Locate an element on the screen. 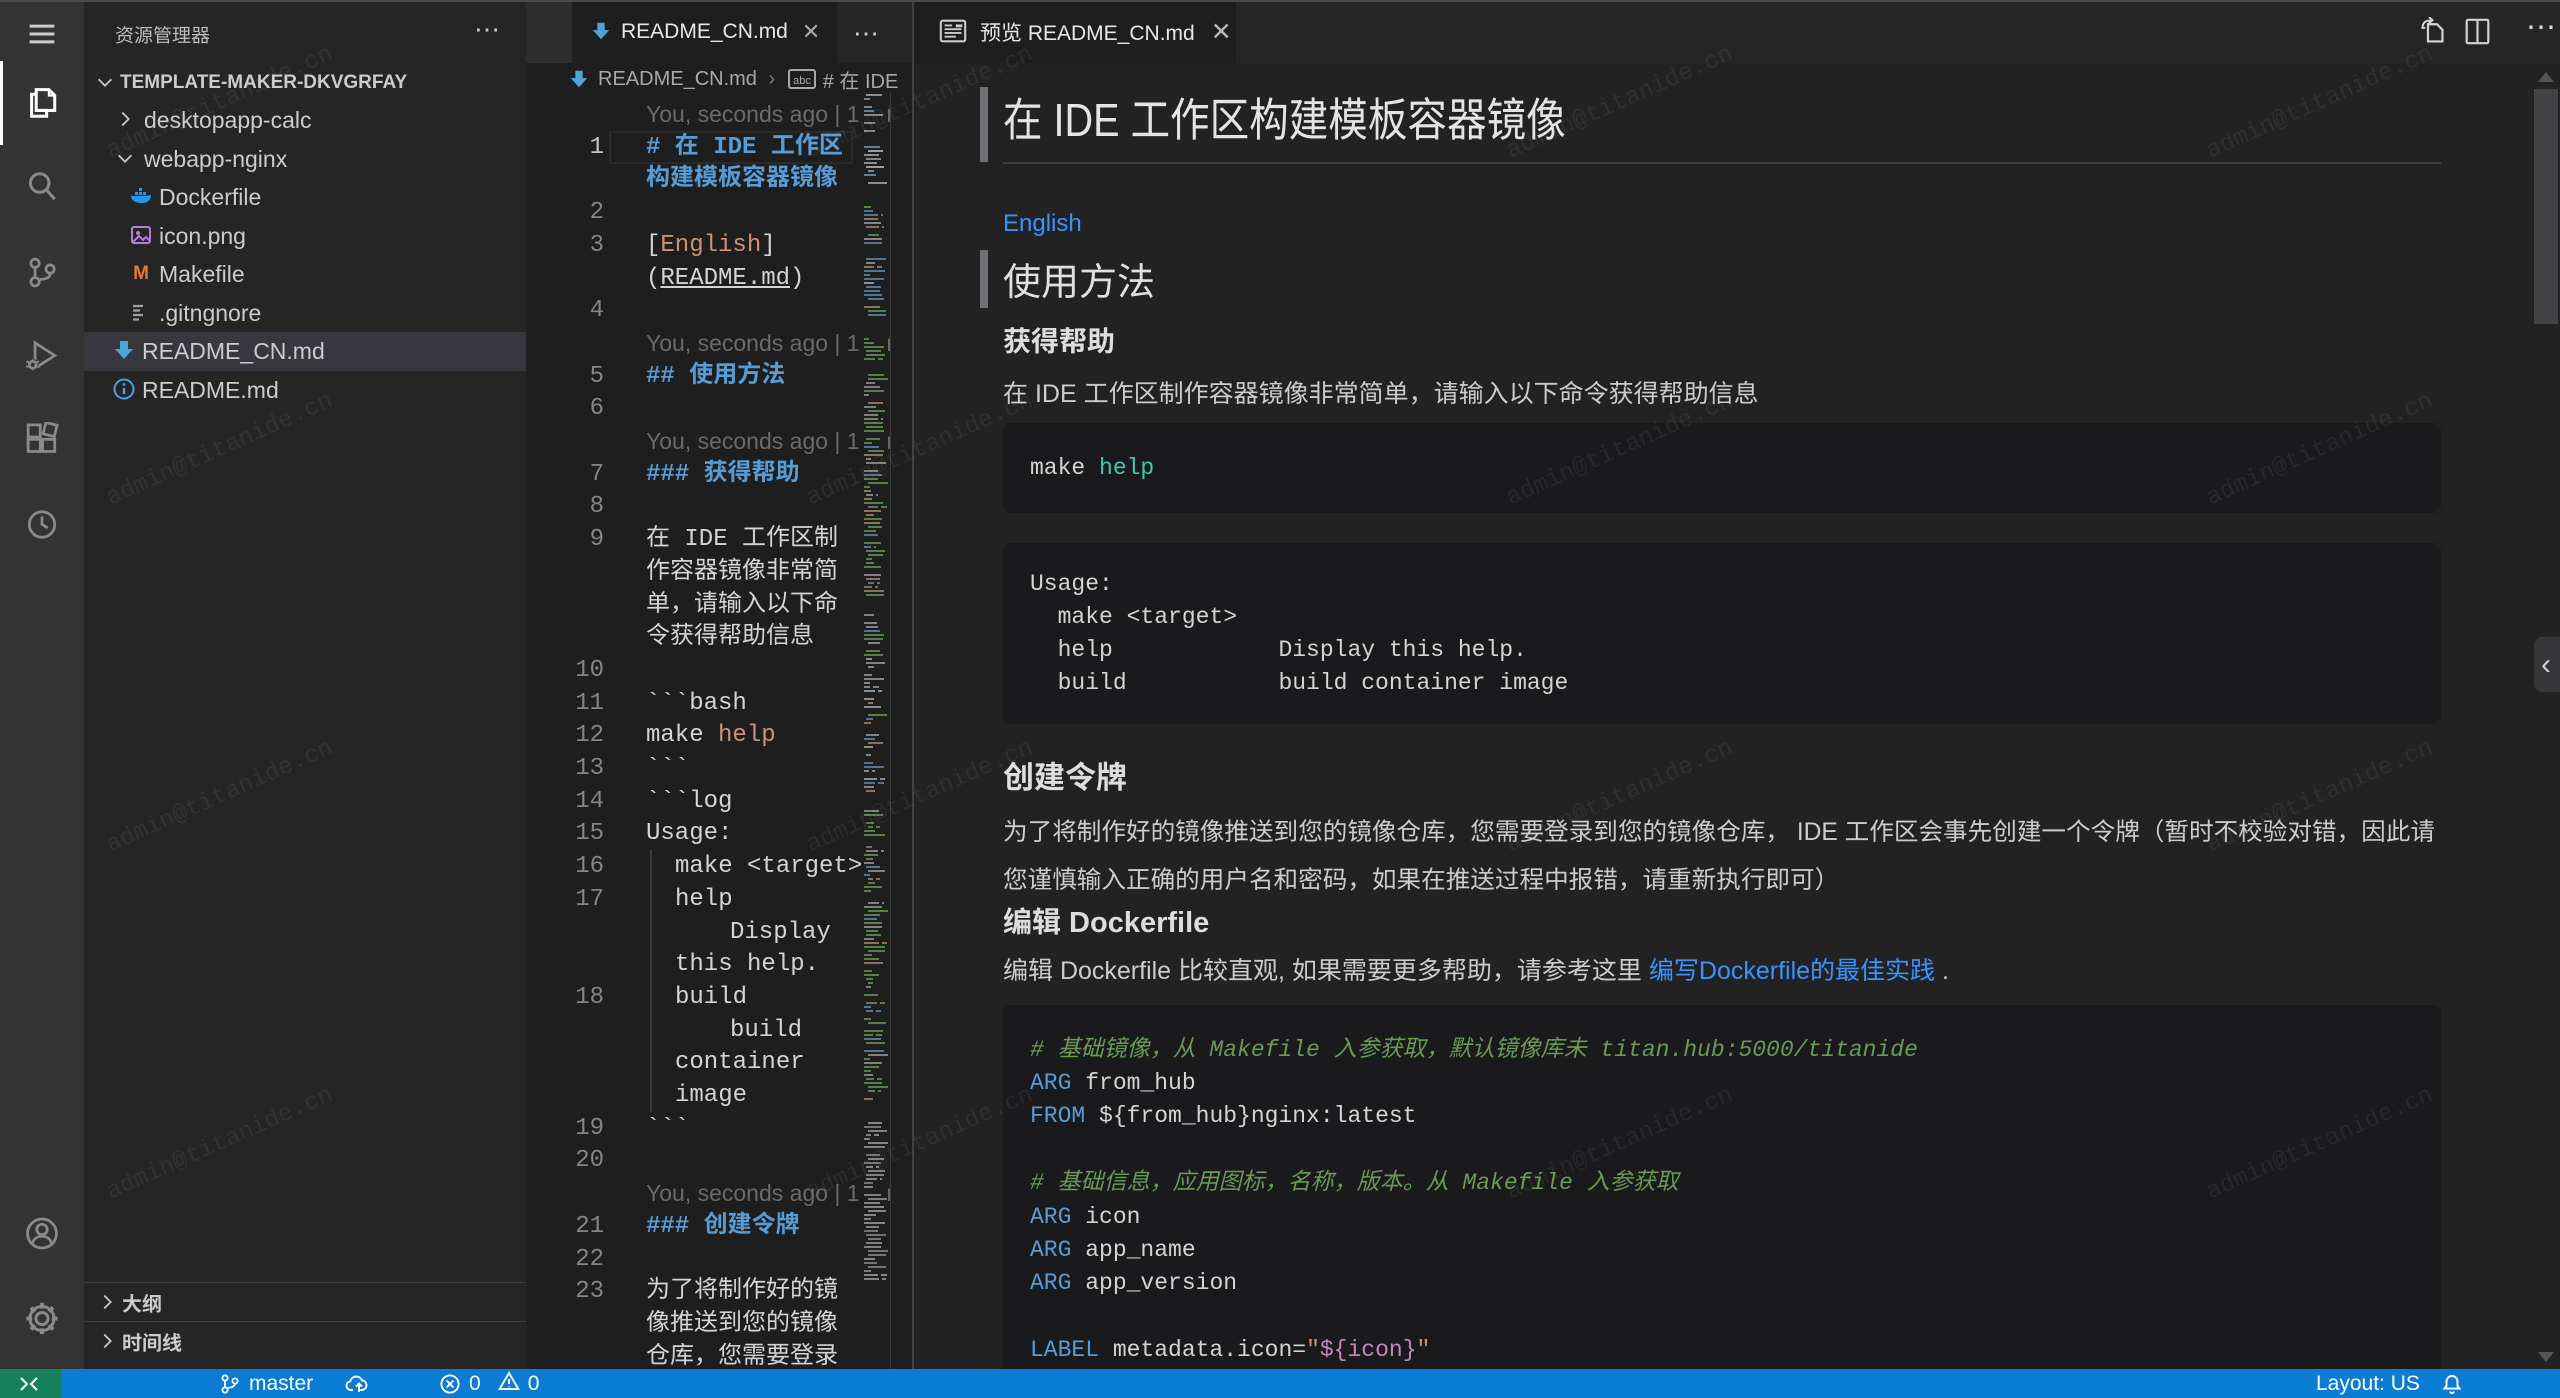  svg-text: abc is located at coordinates (802, 81).